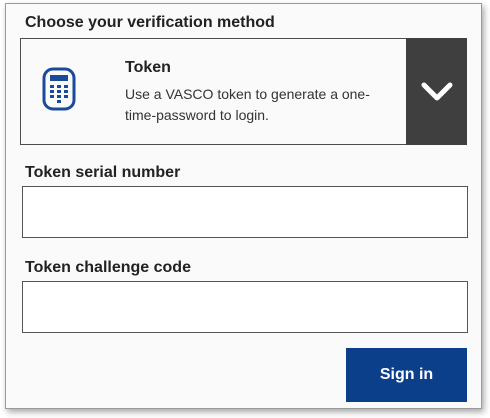 This screenshot has width=490, height=418. What do you see at coordinates (150, 22) in the screenshot?
I see `page-title: Choose your verification method` at bounding box center [150, 22].